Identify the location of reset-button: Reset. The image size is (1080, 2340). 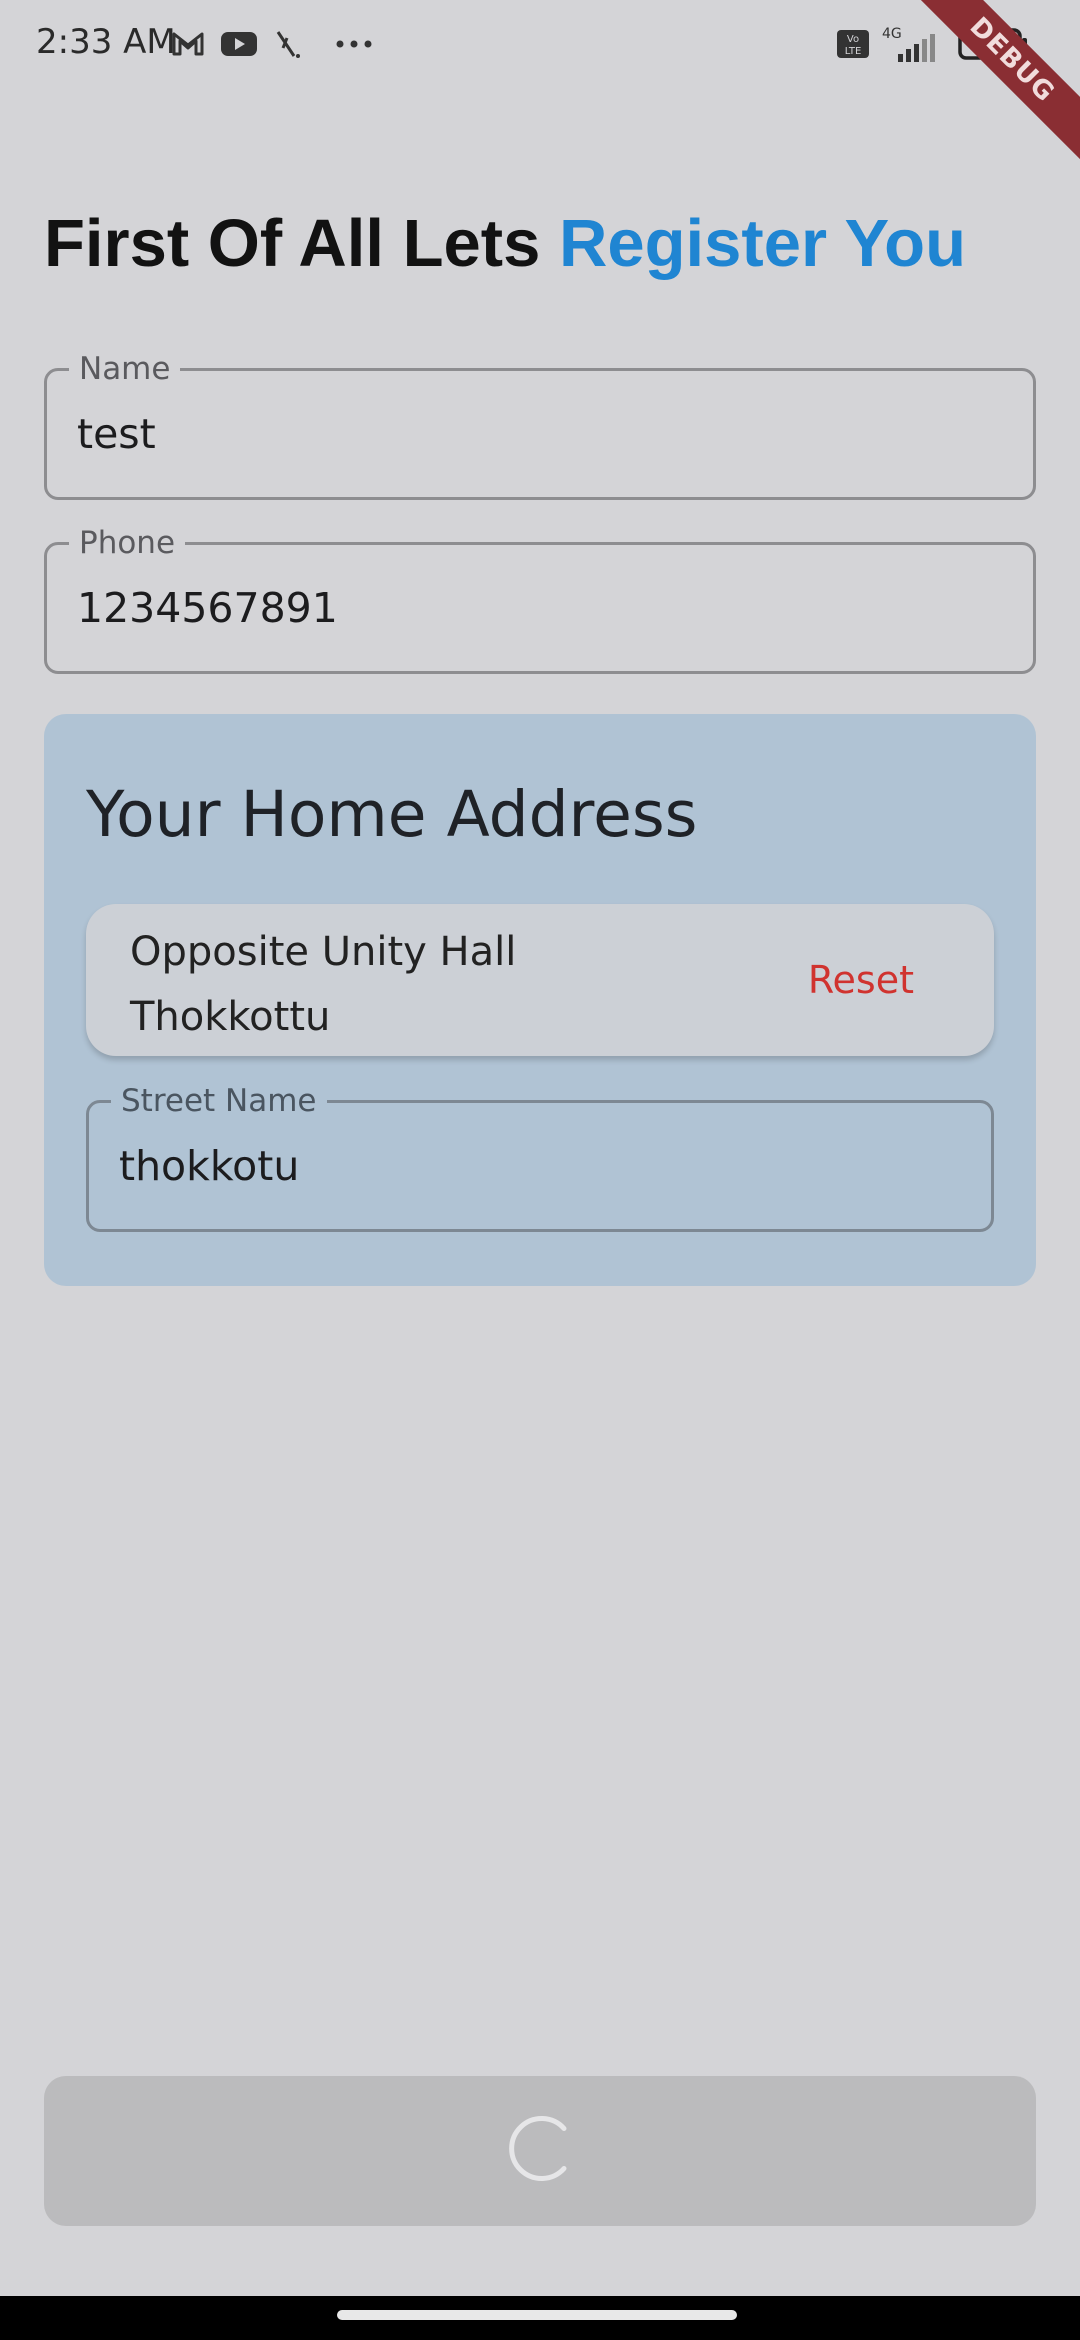
(861, 980).